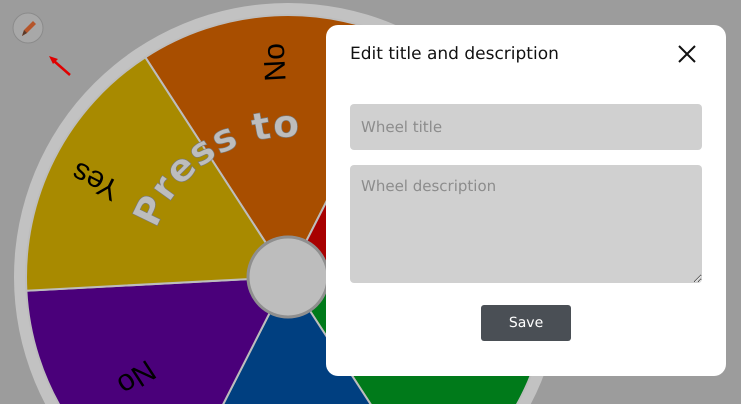  I want to click on close-button, so click(687, 54).